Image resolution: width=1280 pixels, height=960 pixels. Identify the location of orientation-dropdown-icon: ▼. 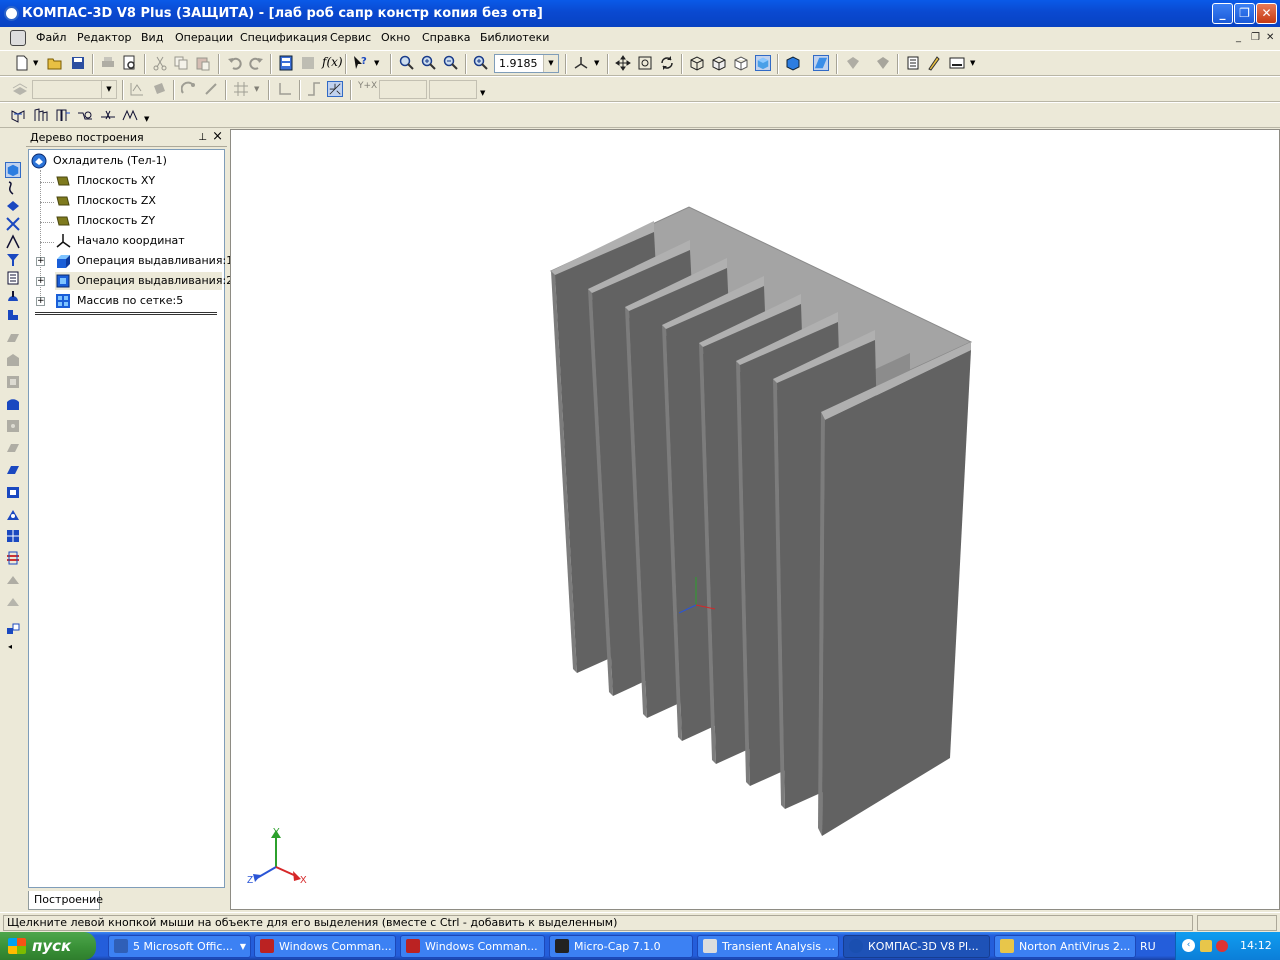
(596, 63).